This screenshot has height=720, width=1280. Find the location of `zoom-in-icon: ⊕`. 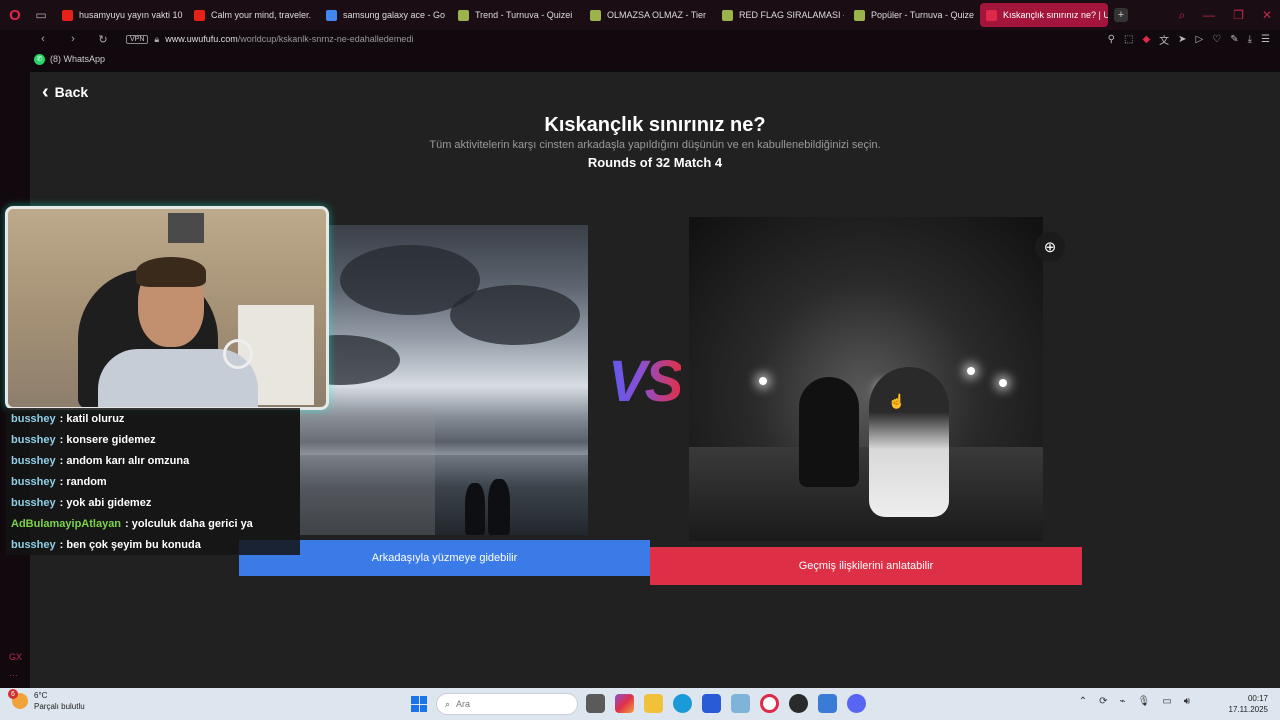

zoom-in-icon: ⊕ is located at coordinates (1050, 247).